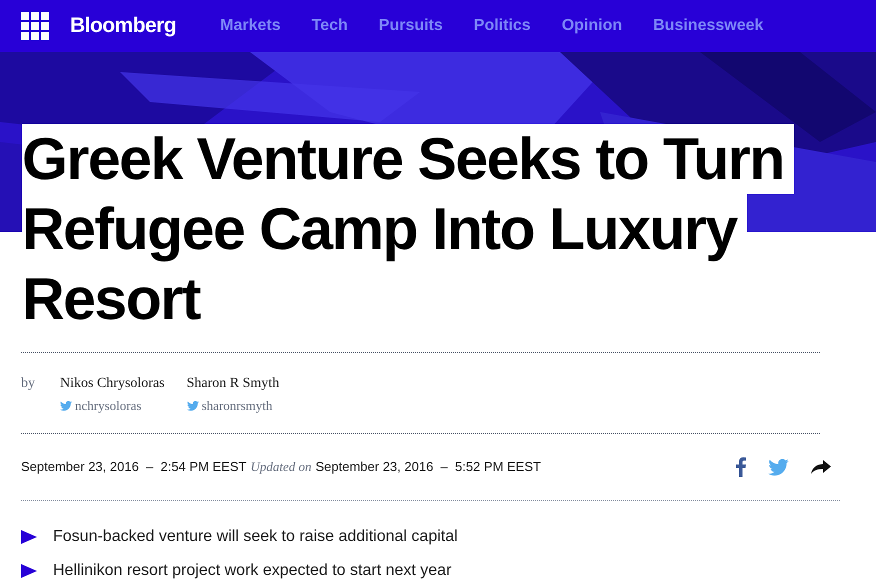 The image size is (876, 581). What do you see at coordinates (28, 384) in the screenshot?
I see `byline-prefix: by` at bounding box center [28, 384].